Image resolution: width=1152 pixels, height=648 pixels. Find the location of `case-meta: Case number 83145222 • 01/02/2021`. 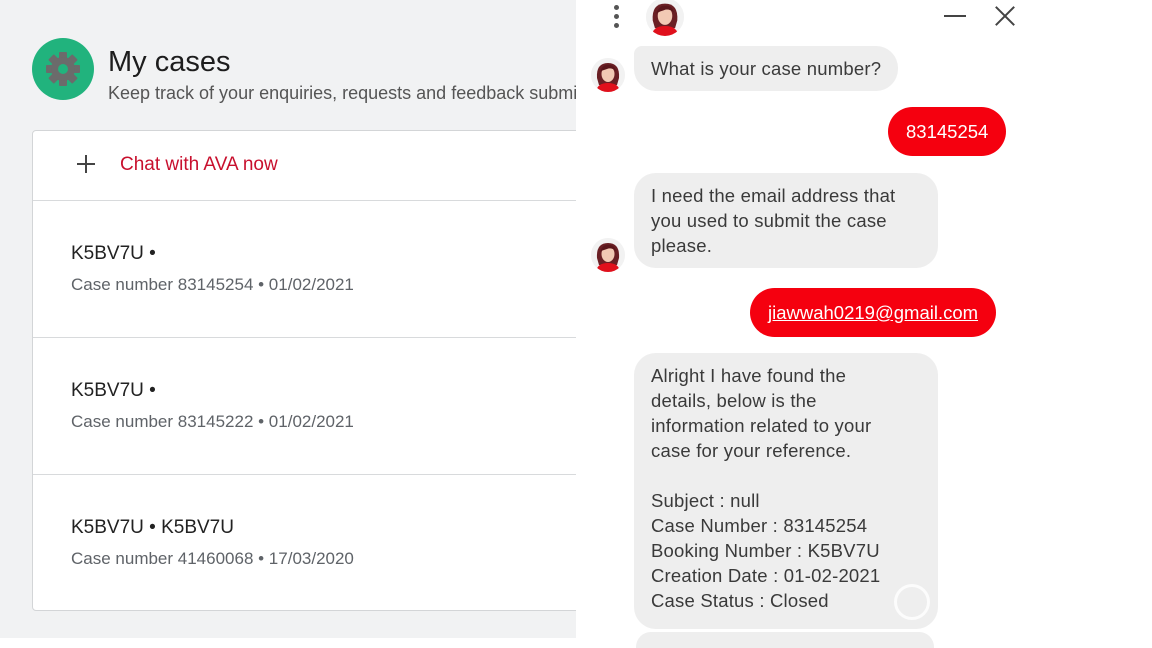

case-meta: Case number 83145222 • 01/02/2021 is located at coordinates (212, 421).